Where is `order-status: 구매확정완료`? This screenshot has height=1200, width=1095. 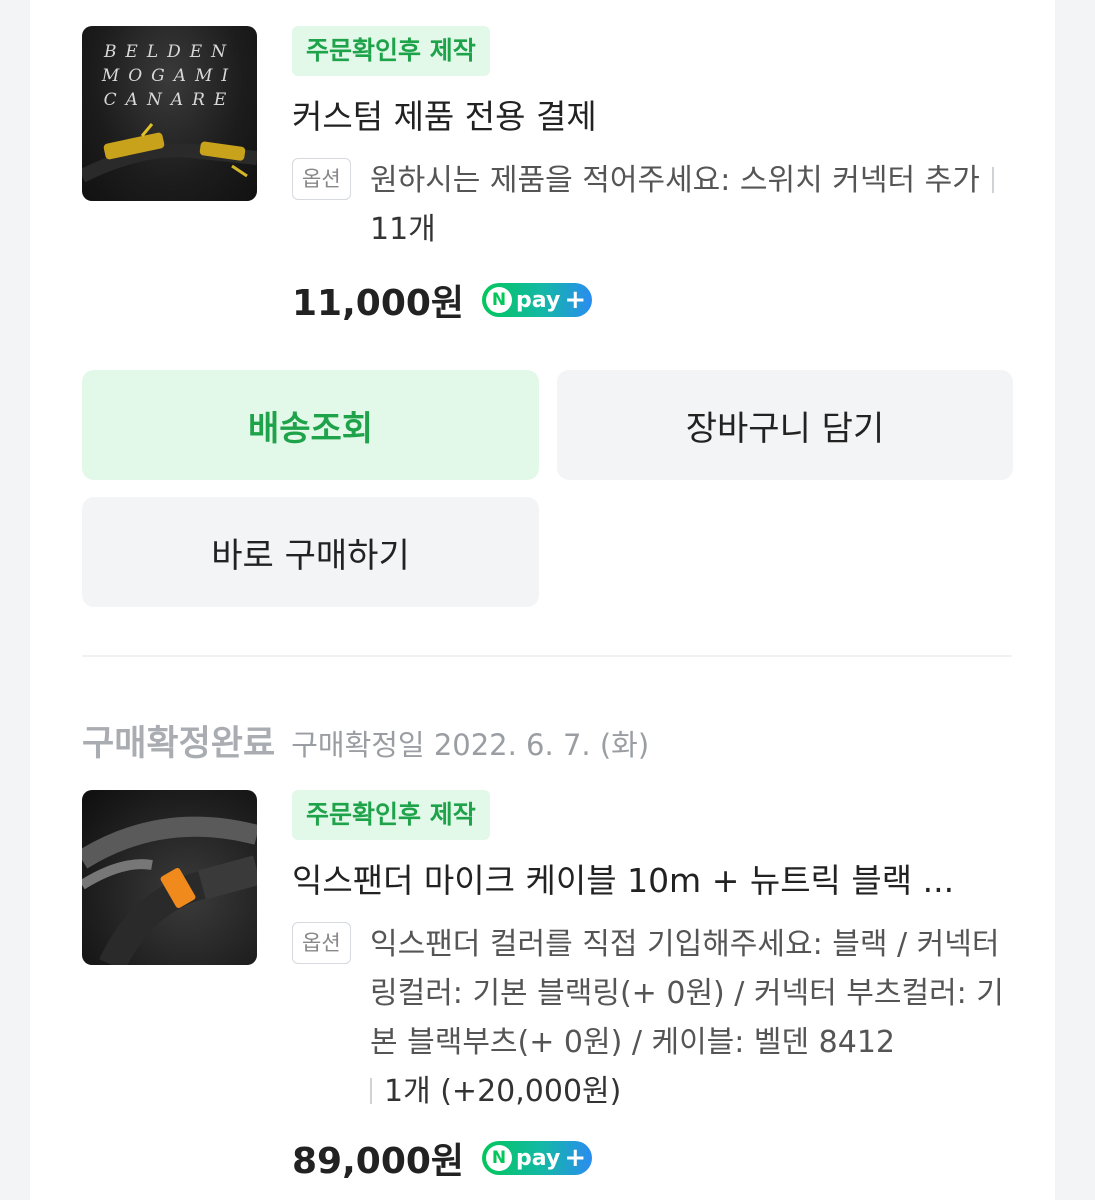
order-status: 구매확정완료 is located at coordinates (179, 744).